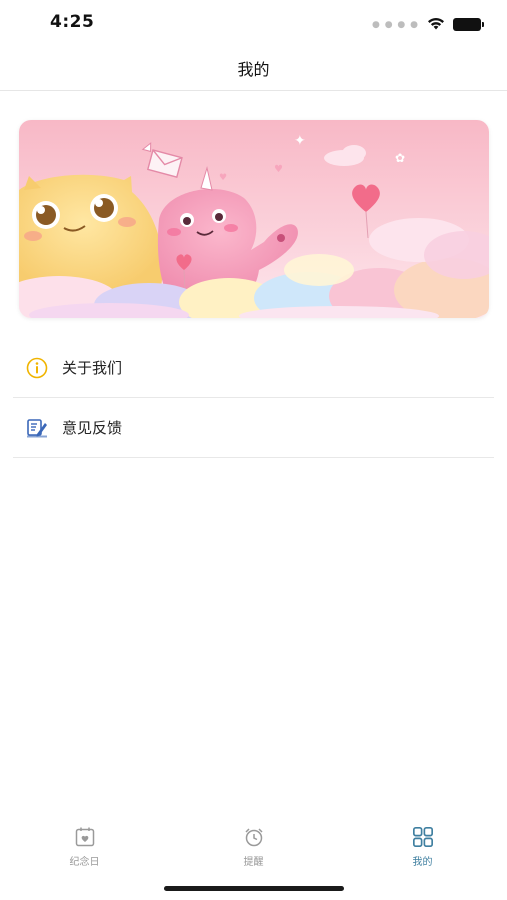  I want to click on page-title: 我的, so click(253, 69).